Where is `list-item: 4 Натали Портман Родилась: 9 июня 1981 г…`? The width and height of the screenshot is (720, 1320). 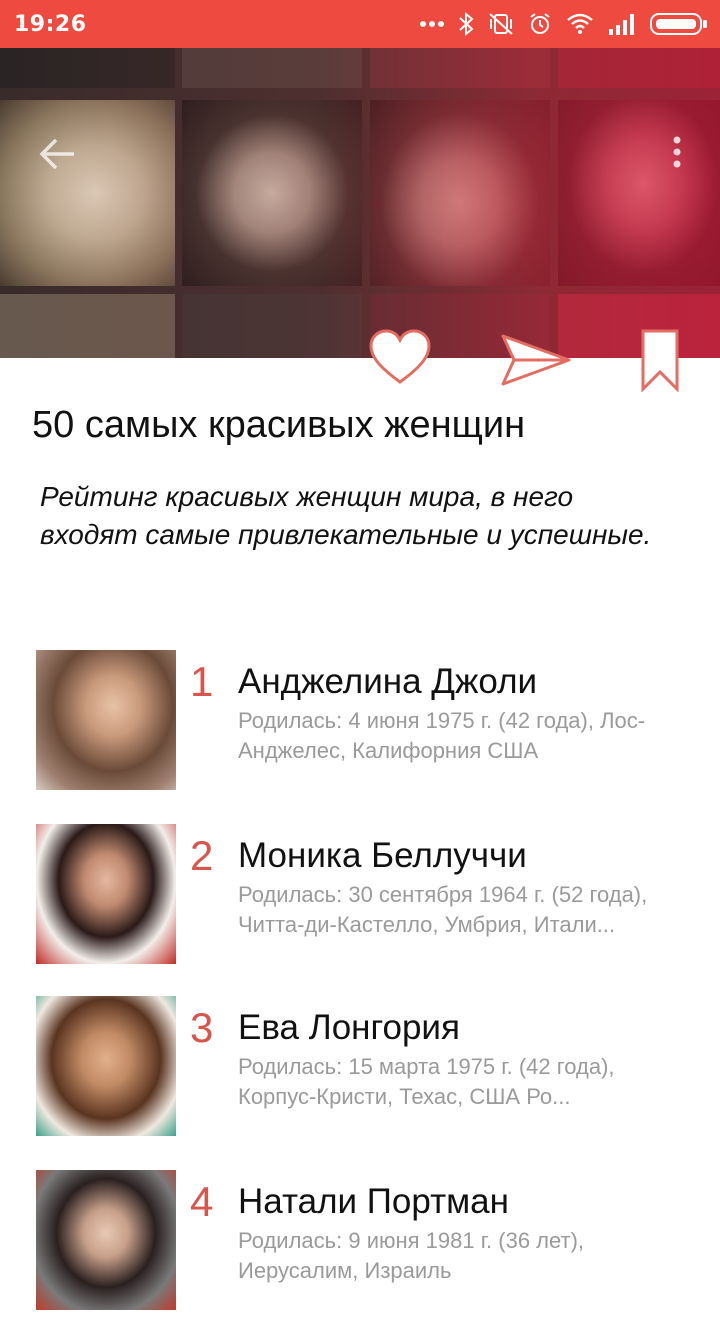 list-item: 4 Натали Портман Родилась: 9 июня 1981 г… is located at coordinates (360, 1245).